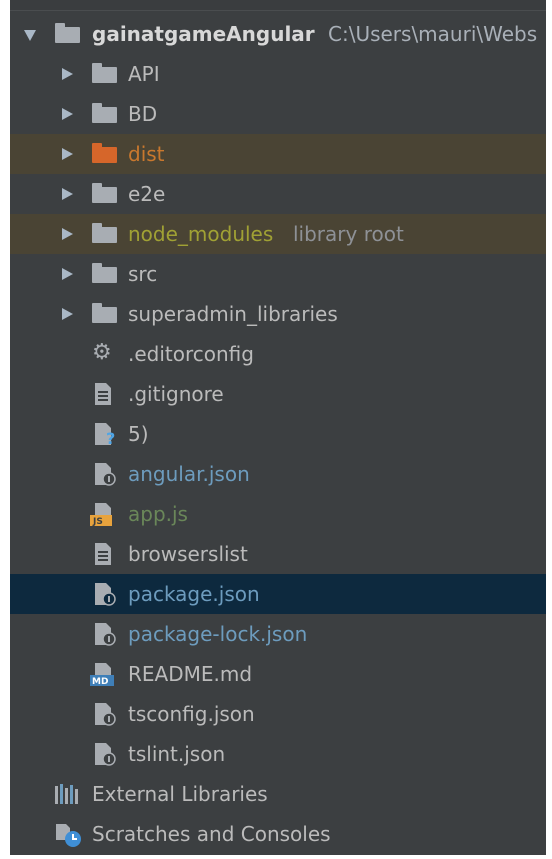 This screenshot has width=552, height=859. I want to click on tree-file-editorconfig: ⚙ .editorconfig, so click(278, 354).